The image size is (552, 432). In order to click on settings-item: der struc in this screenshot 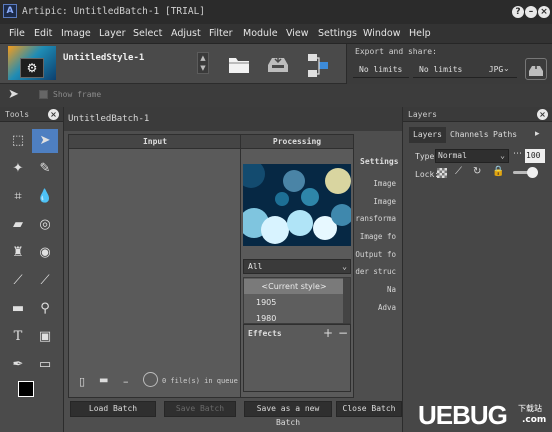, I will do `click(375, 271)`.